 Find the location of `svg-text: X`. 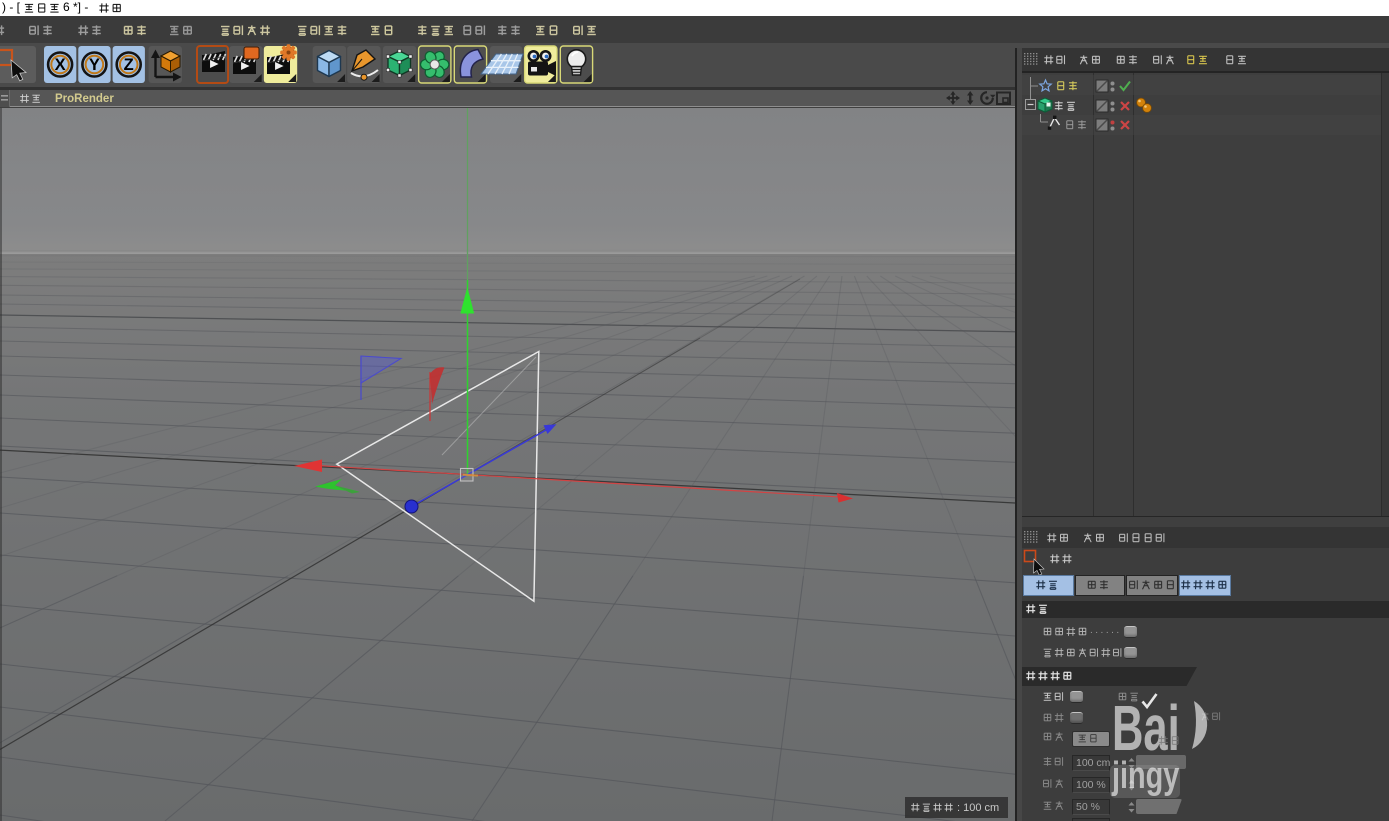

svg-text: X is located at coordinates (60, 65).